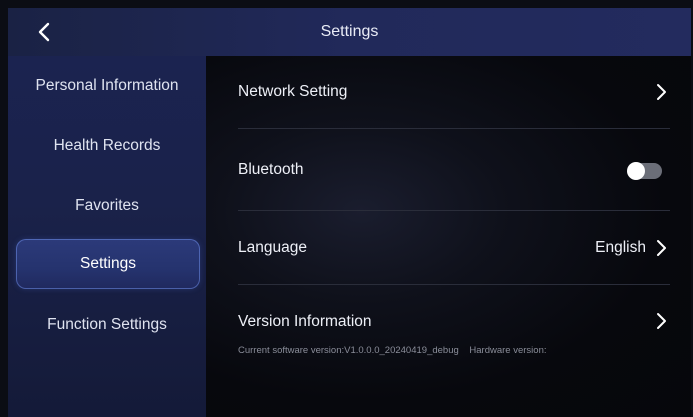 Image resolution: width=693 pixels, height=417 pixels. Describe the element at coordinates (454, 92) in the screenshot. I see `network-setting-row: Network Setting` at that location.